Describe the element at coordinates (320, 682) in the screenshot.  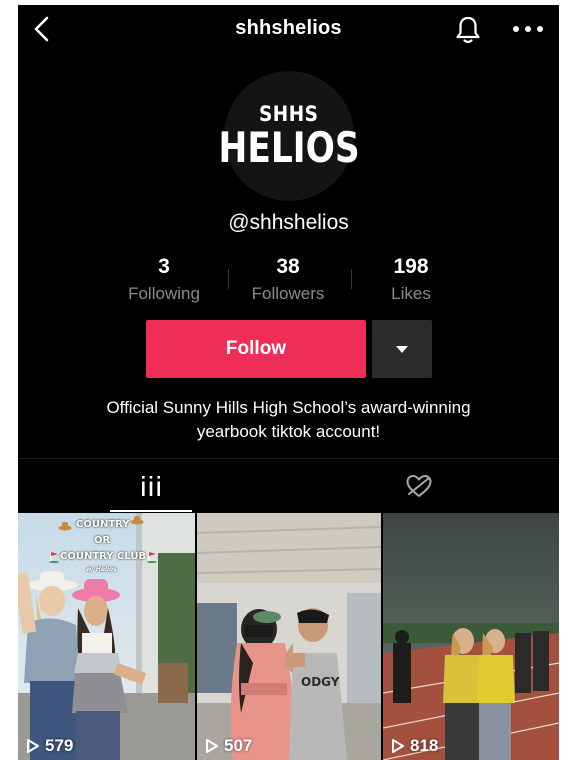
I see `shirt-print-art: ODGY` at that location.